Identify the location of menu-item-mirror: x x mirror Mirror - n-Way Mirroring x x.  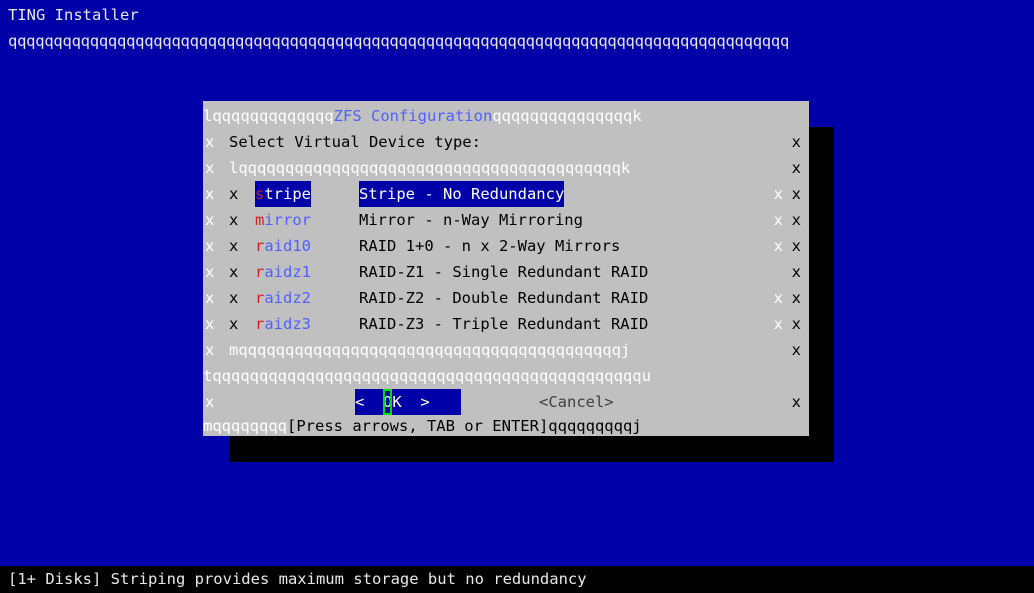
(506, 220).